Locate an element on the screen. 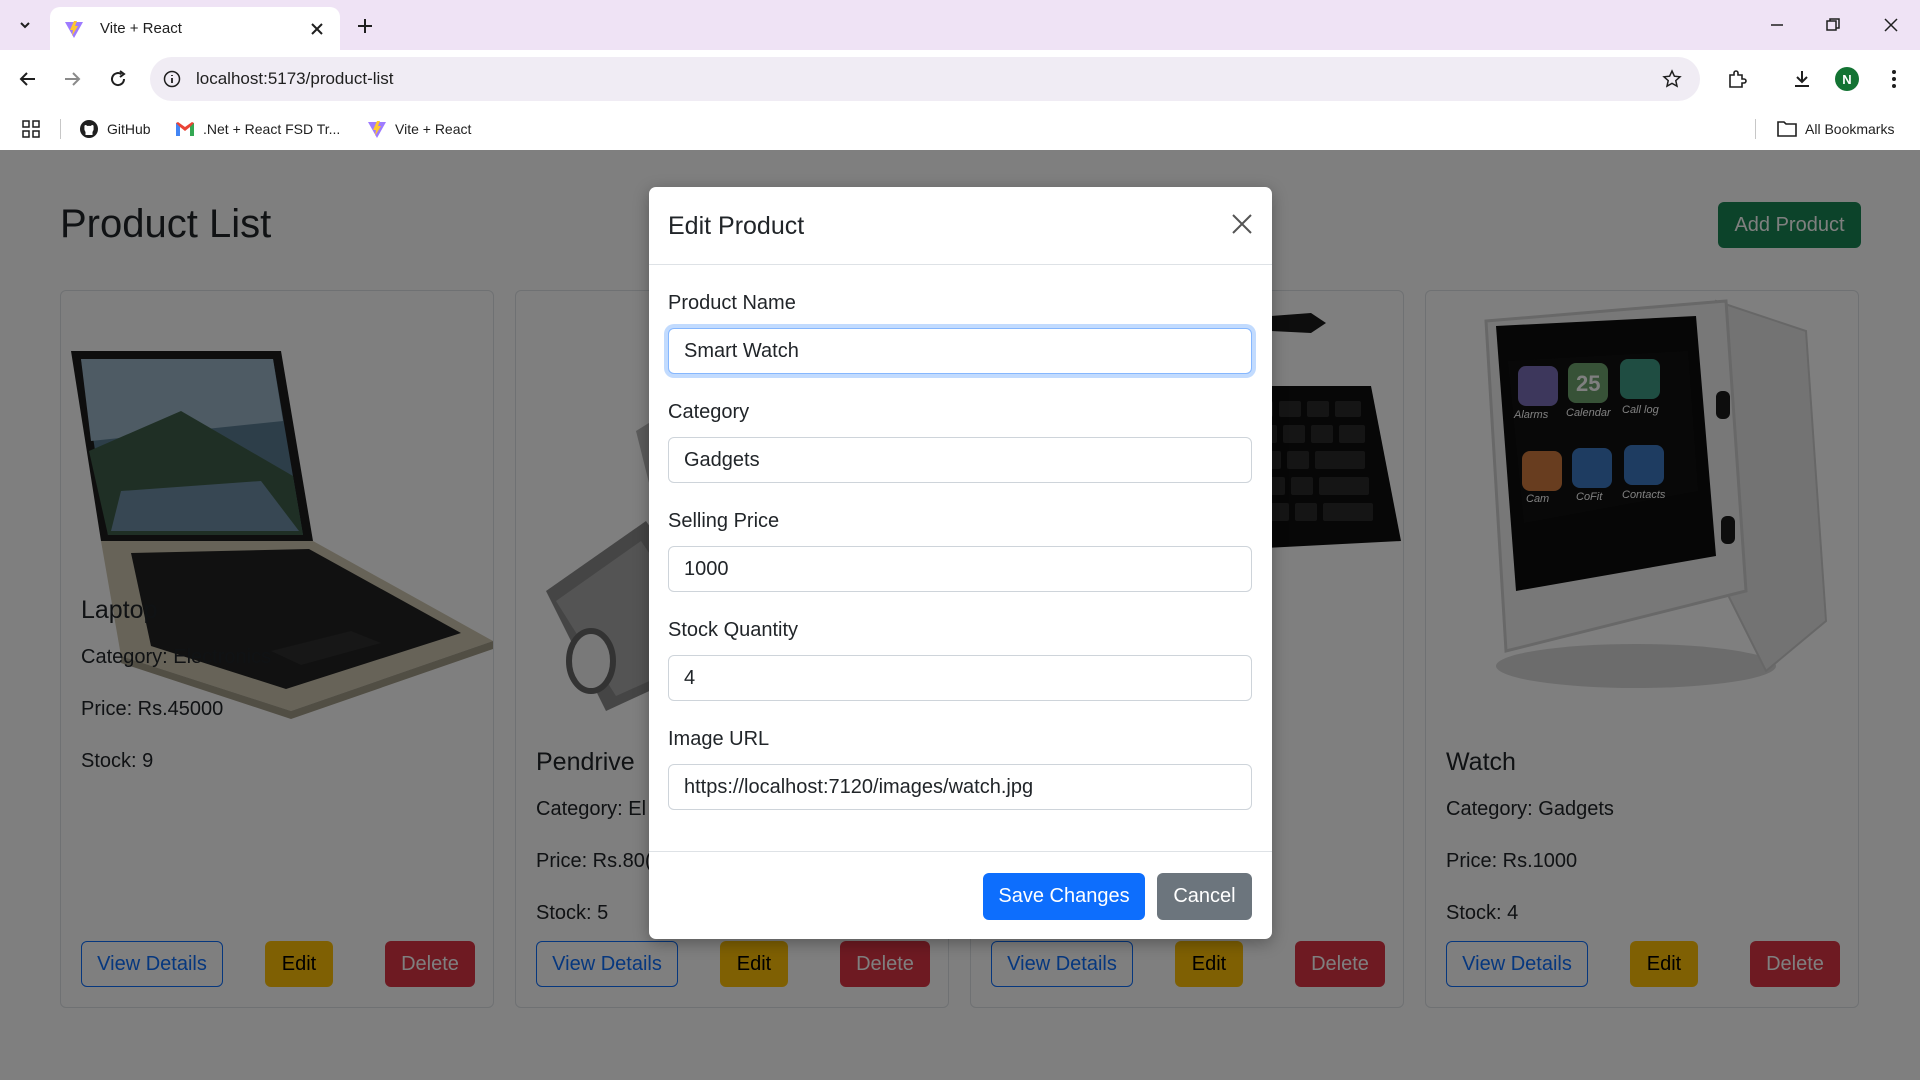  reload-icon is located at coordinates (118, 79).